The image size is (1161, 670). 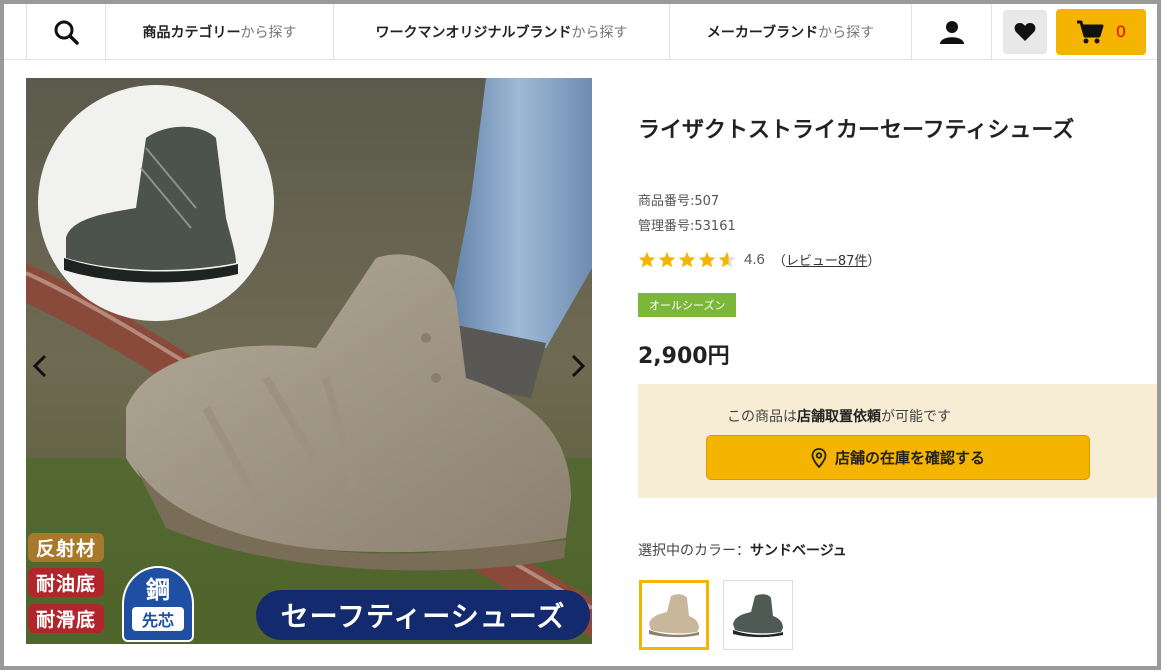 I want to click on search-icon, so click(x=66, y=32).